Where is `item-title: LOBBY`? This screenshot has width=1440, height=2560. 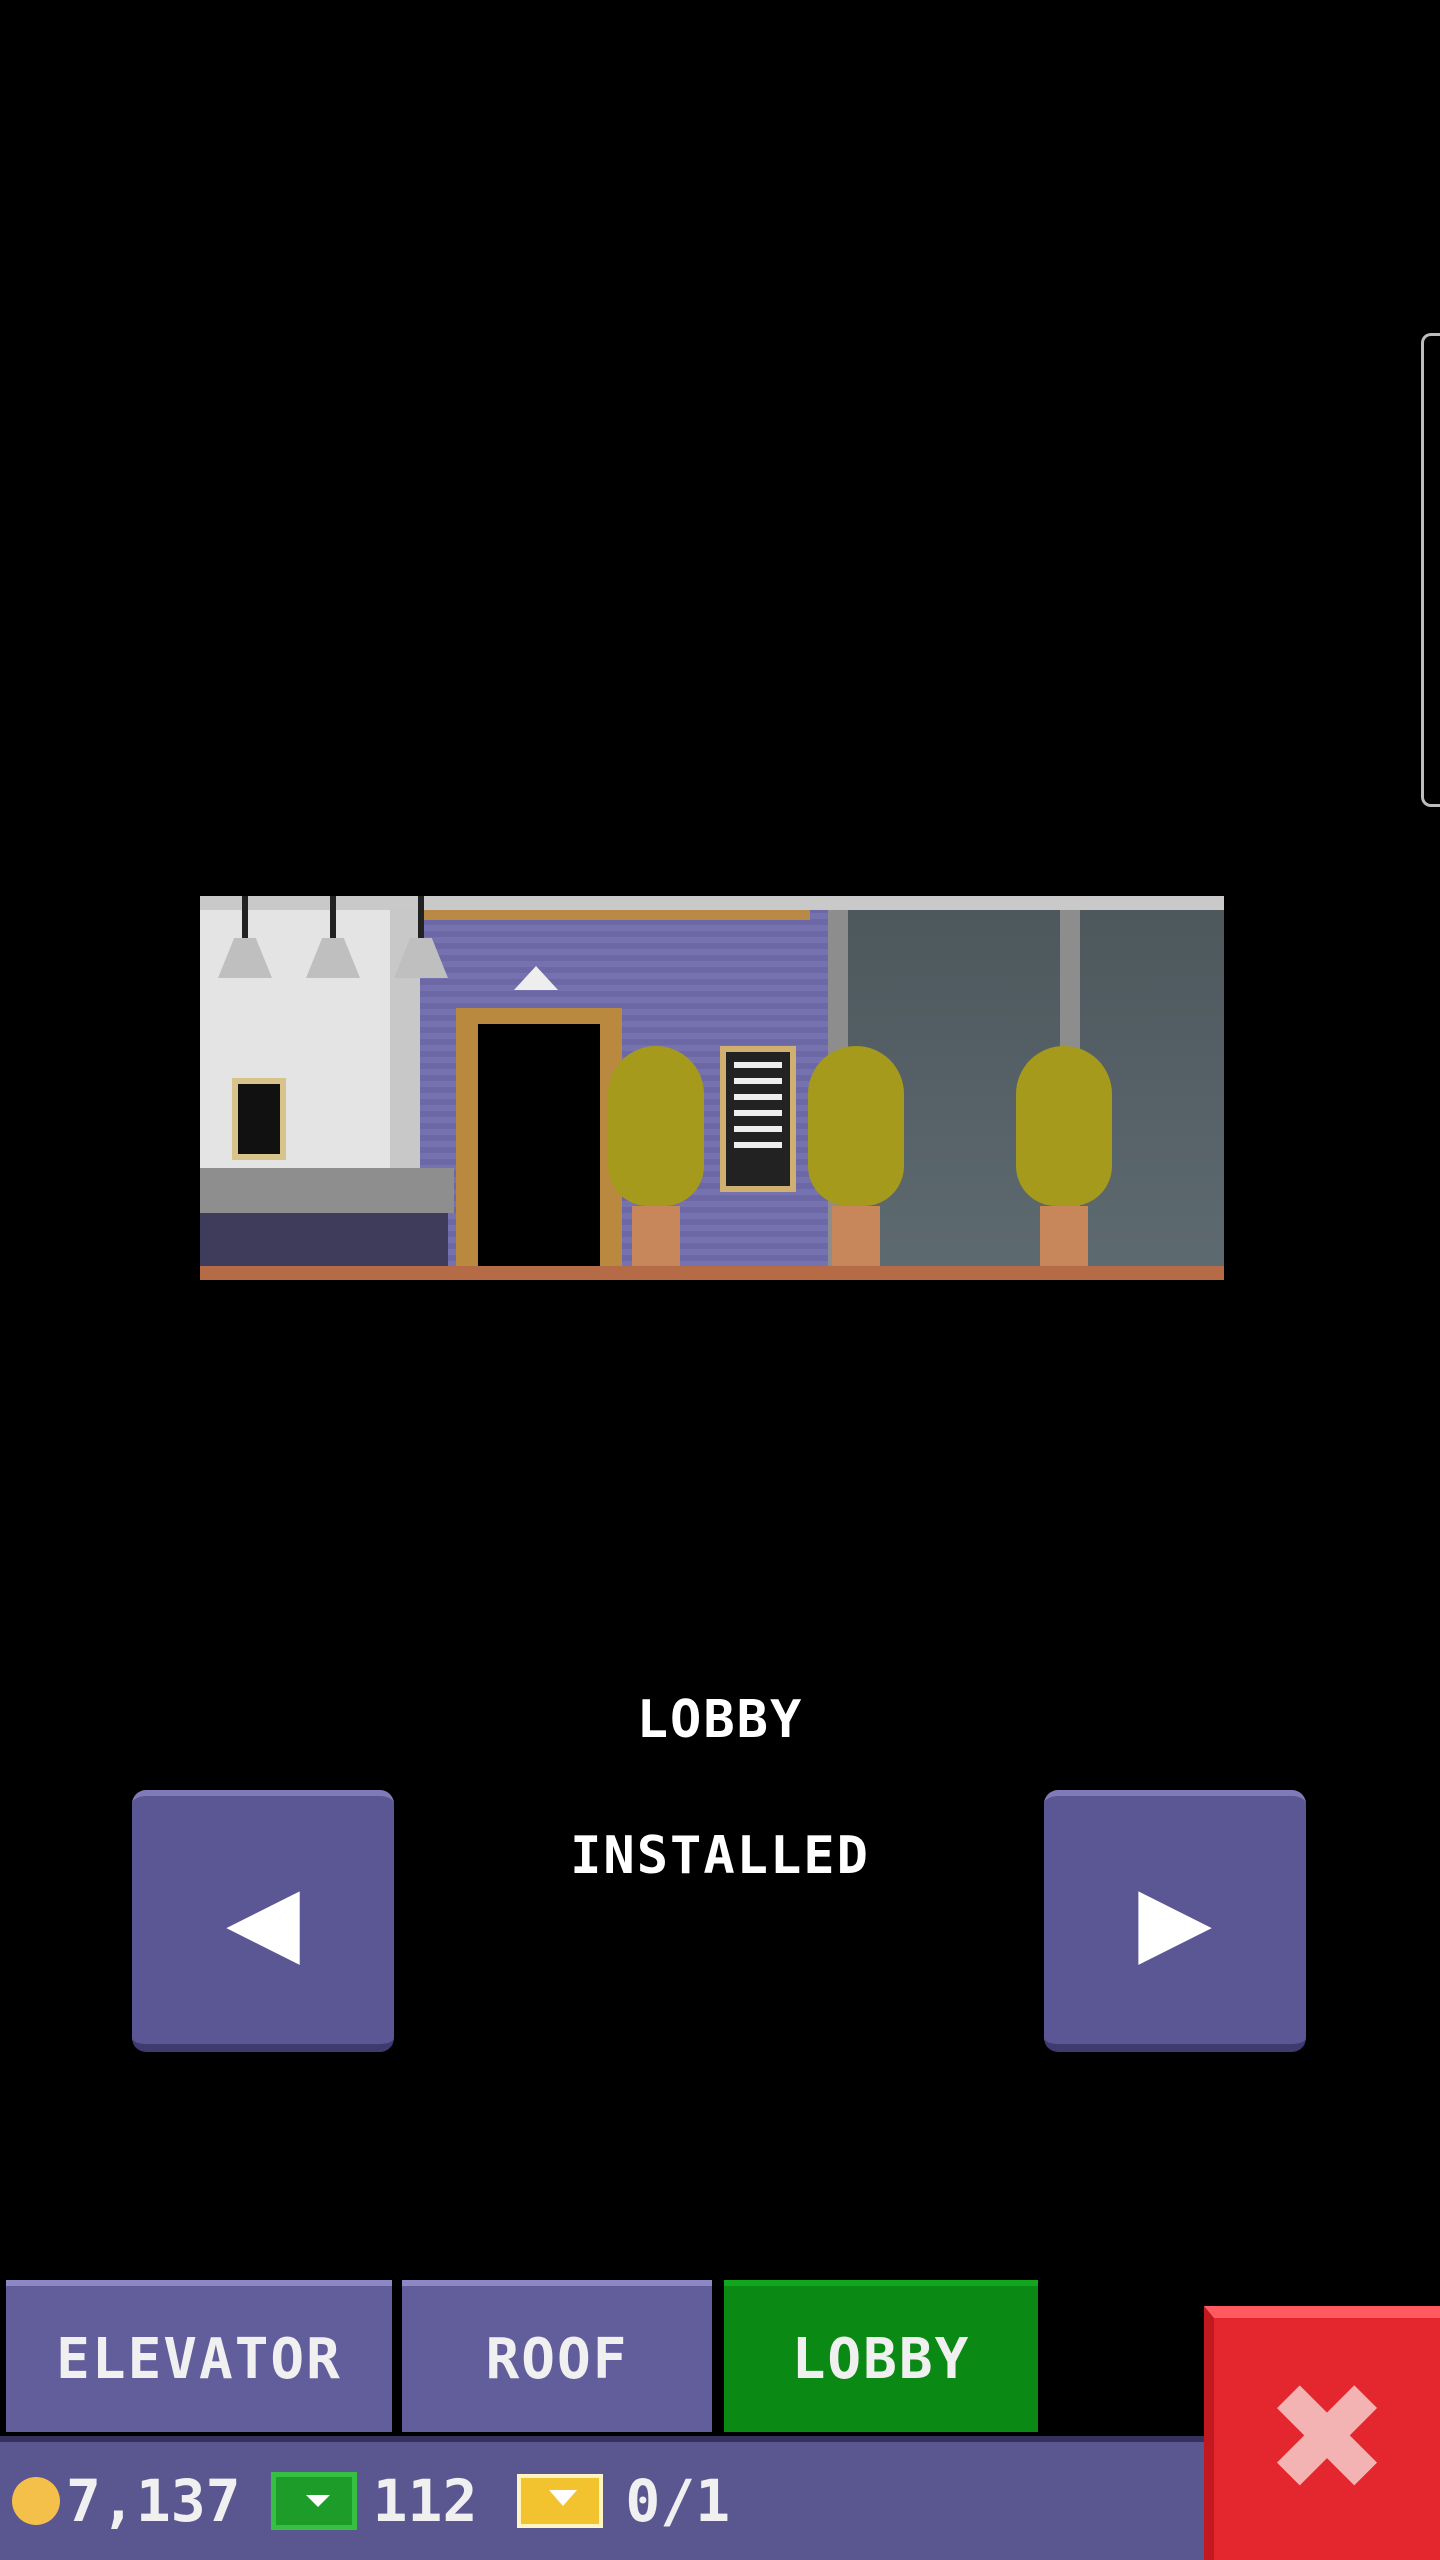 item-title: LOBBY is located at coordinates (720, 1720).